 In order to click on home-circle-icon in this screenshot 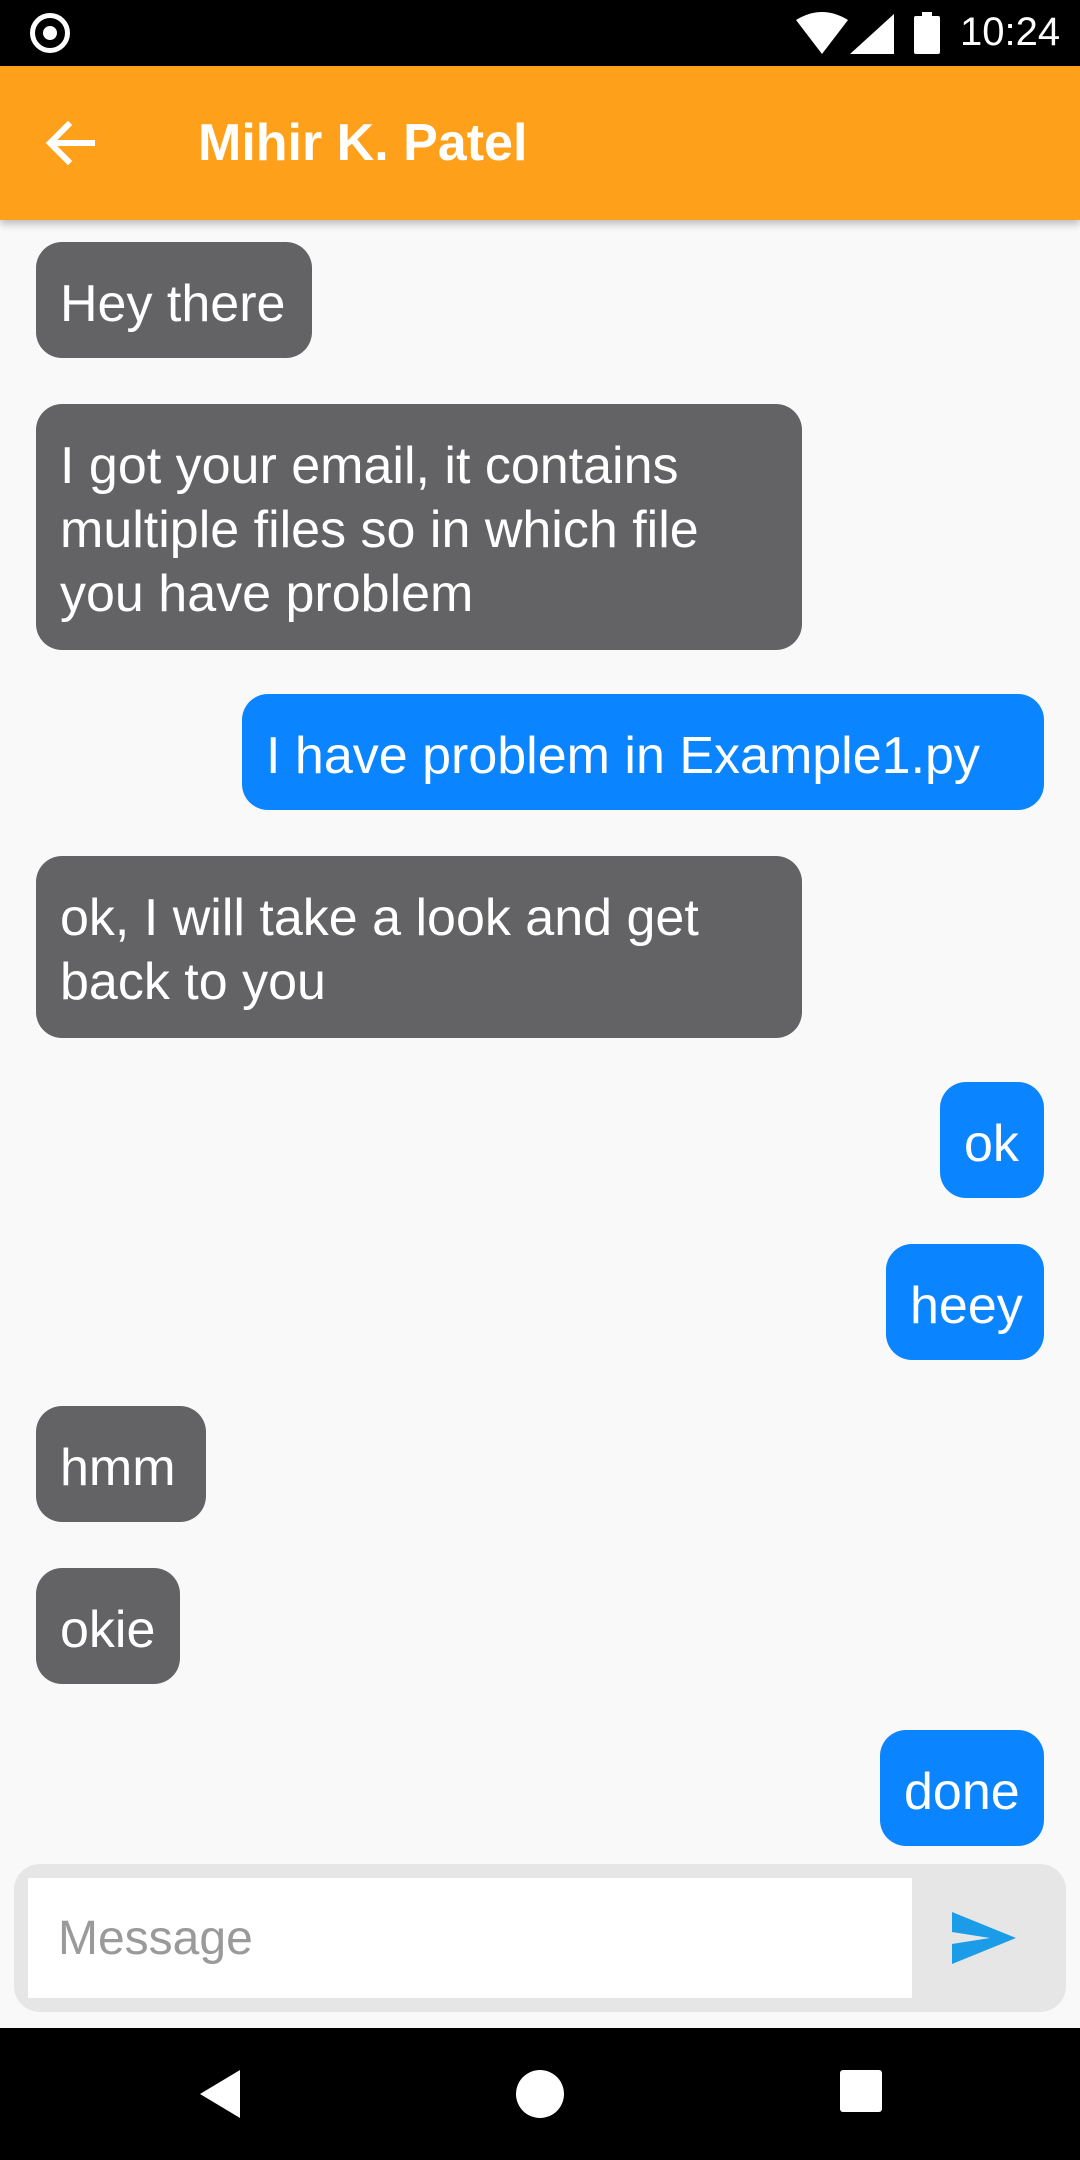, I will do `click(540, 2094)`.